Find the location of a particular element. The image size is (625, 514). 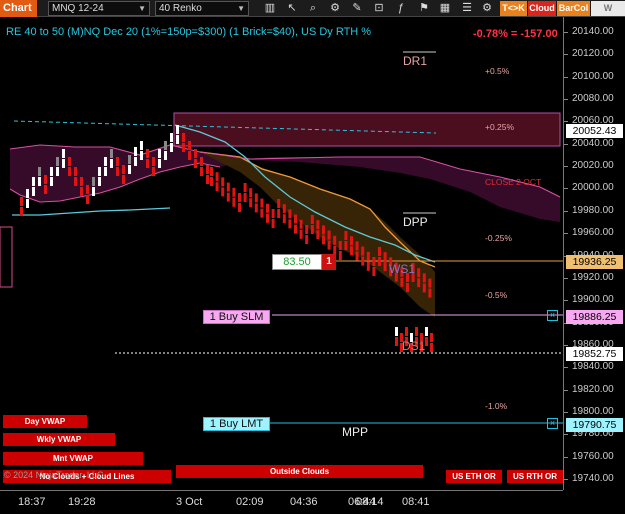

price-tag-current: 20052.43 is located at coordinates (594, 131).